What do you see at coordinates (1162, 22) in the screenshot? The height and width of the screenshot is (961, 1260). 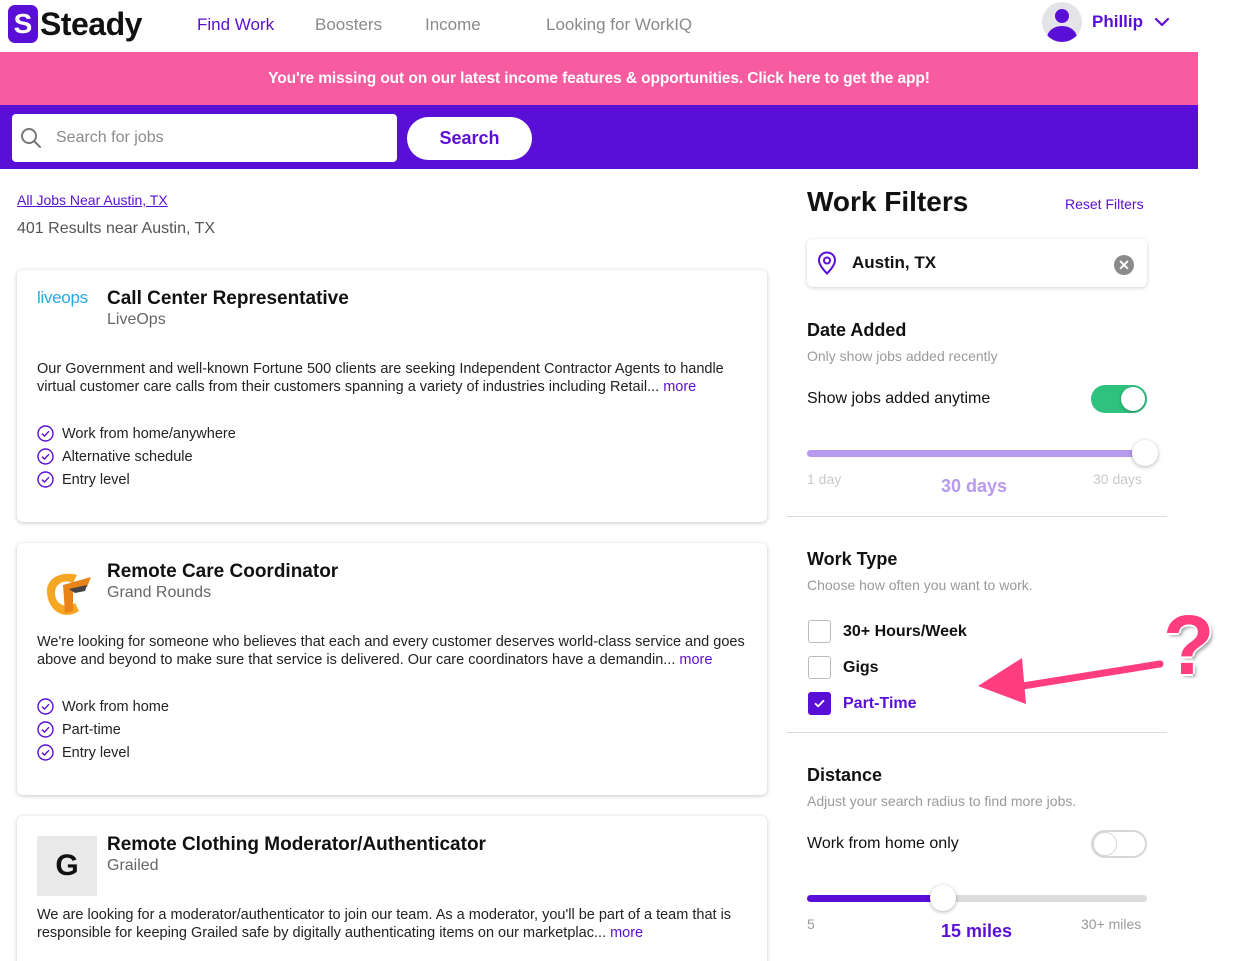 I see `chevron-down-icon` at bounding box center [1162, 22].